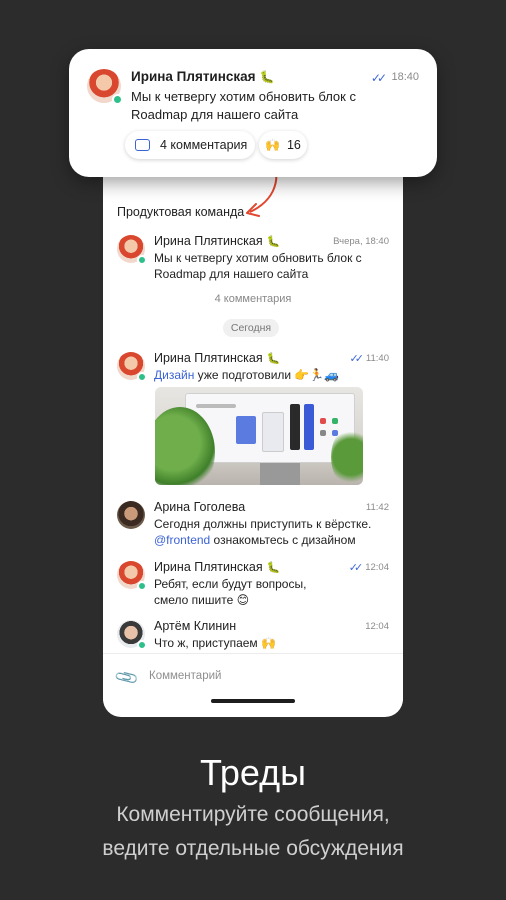 The image size is (506, 900). What do you see at coordinates (195, 626) in the screenshot?
I see `author-name: Артём Клинин` at bounding box center [195, 626].